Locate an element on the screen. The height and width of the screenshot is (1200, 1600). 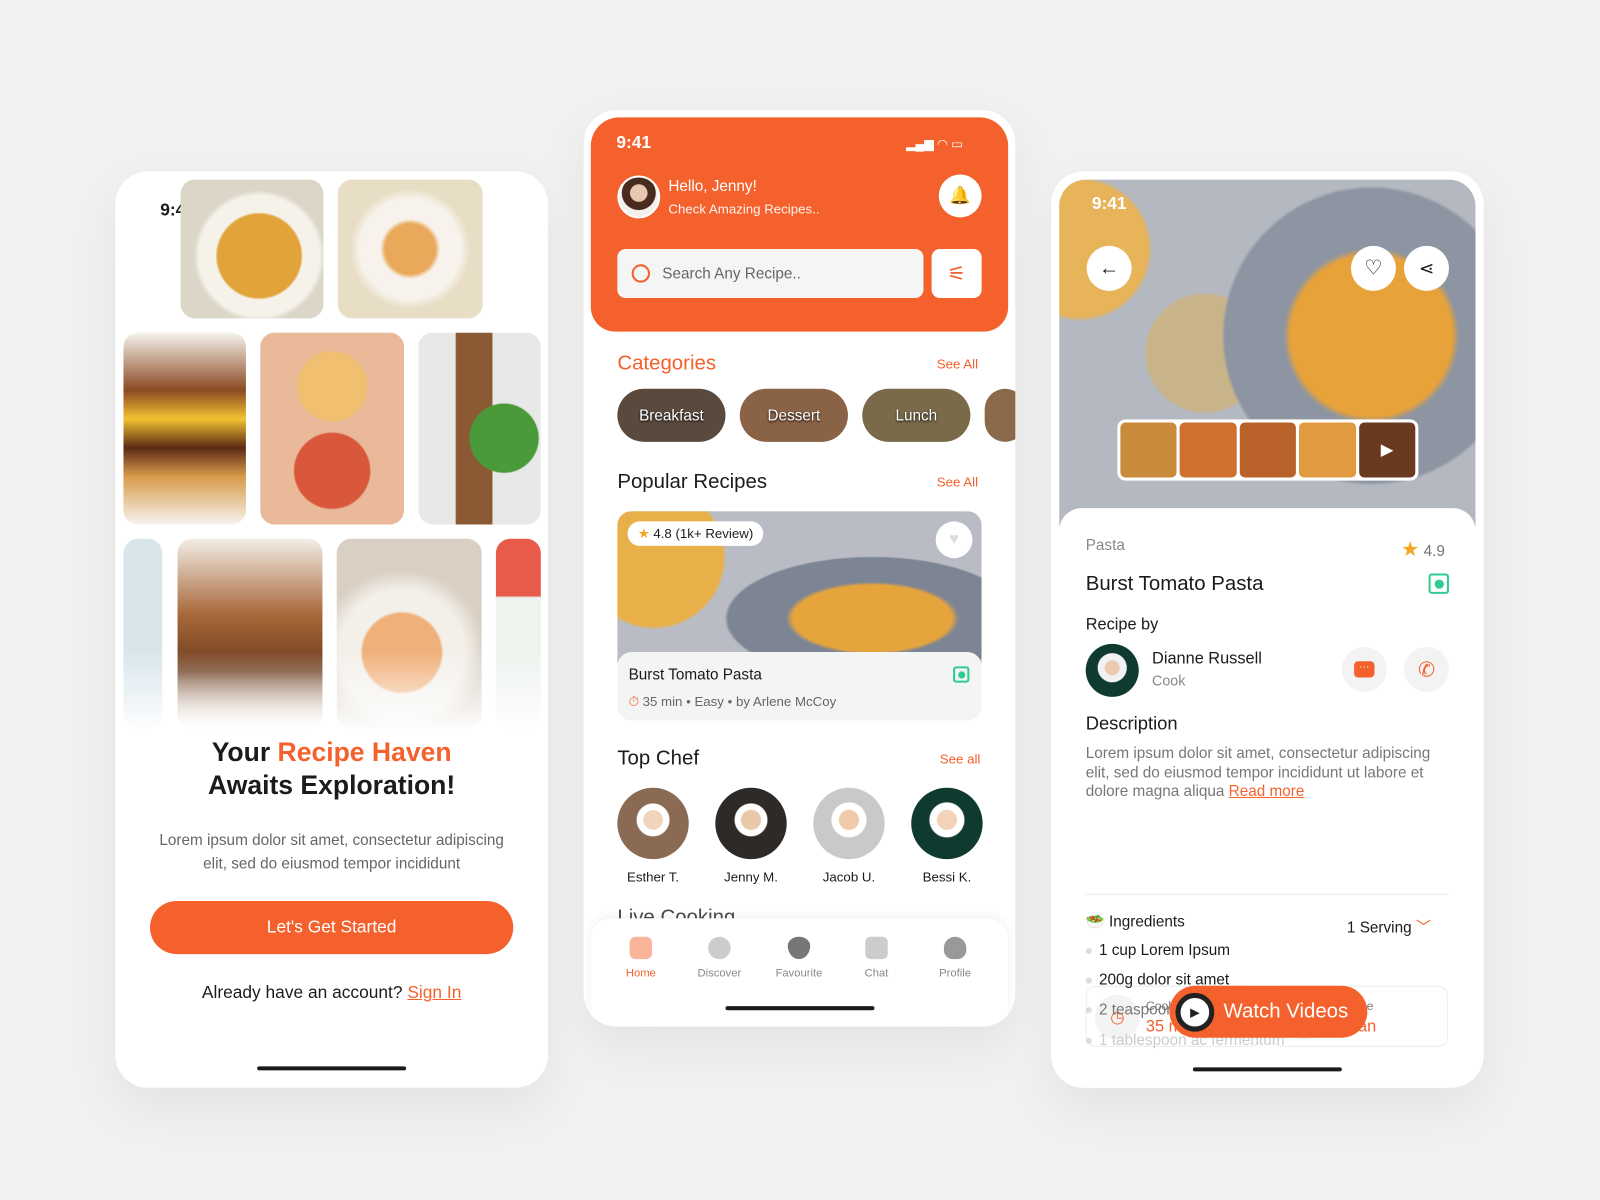
chef-name: Bessi K. is located at coordinates (947, 877).